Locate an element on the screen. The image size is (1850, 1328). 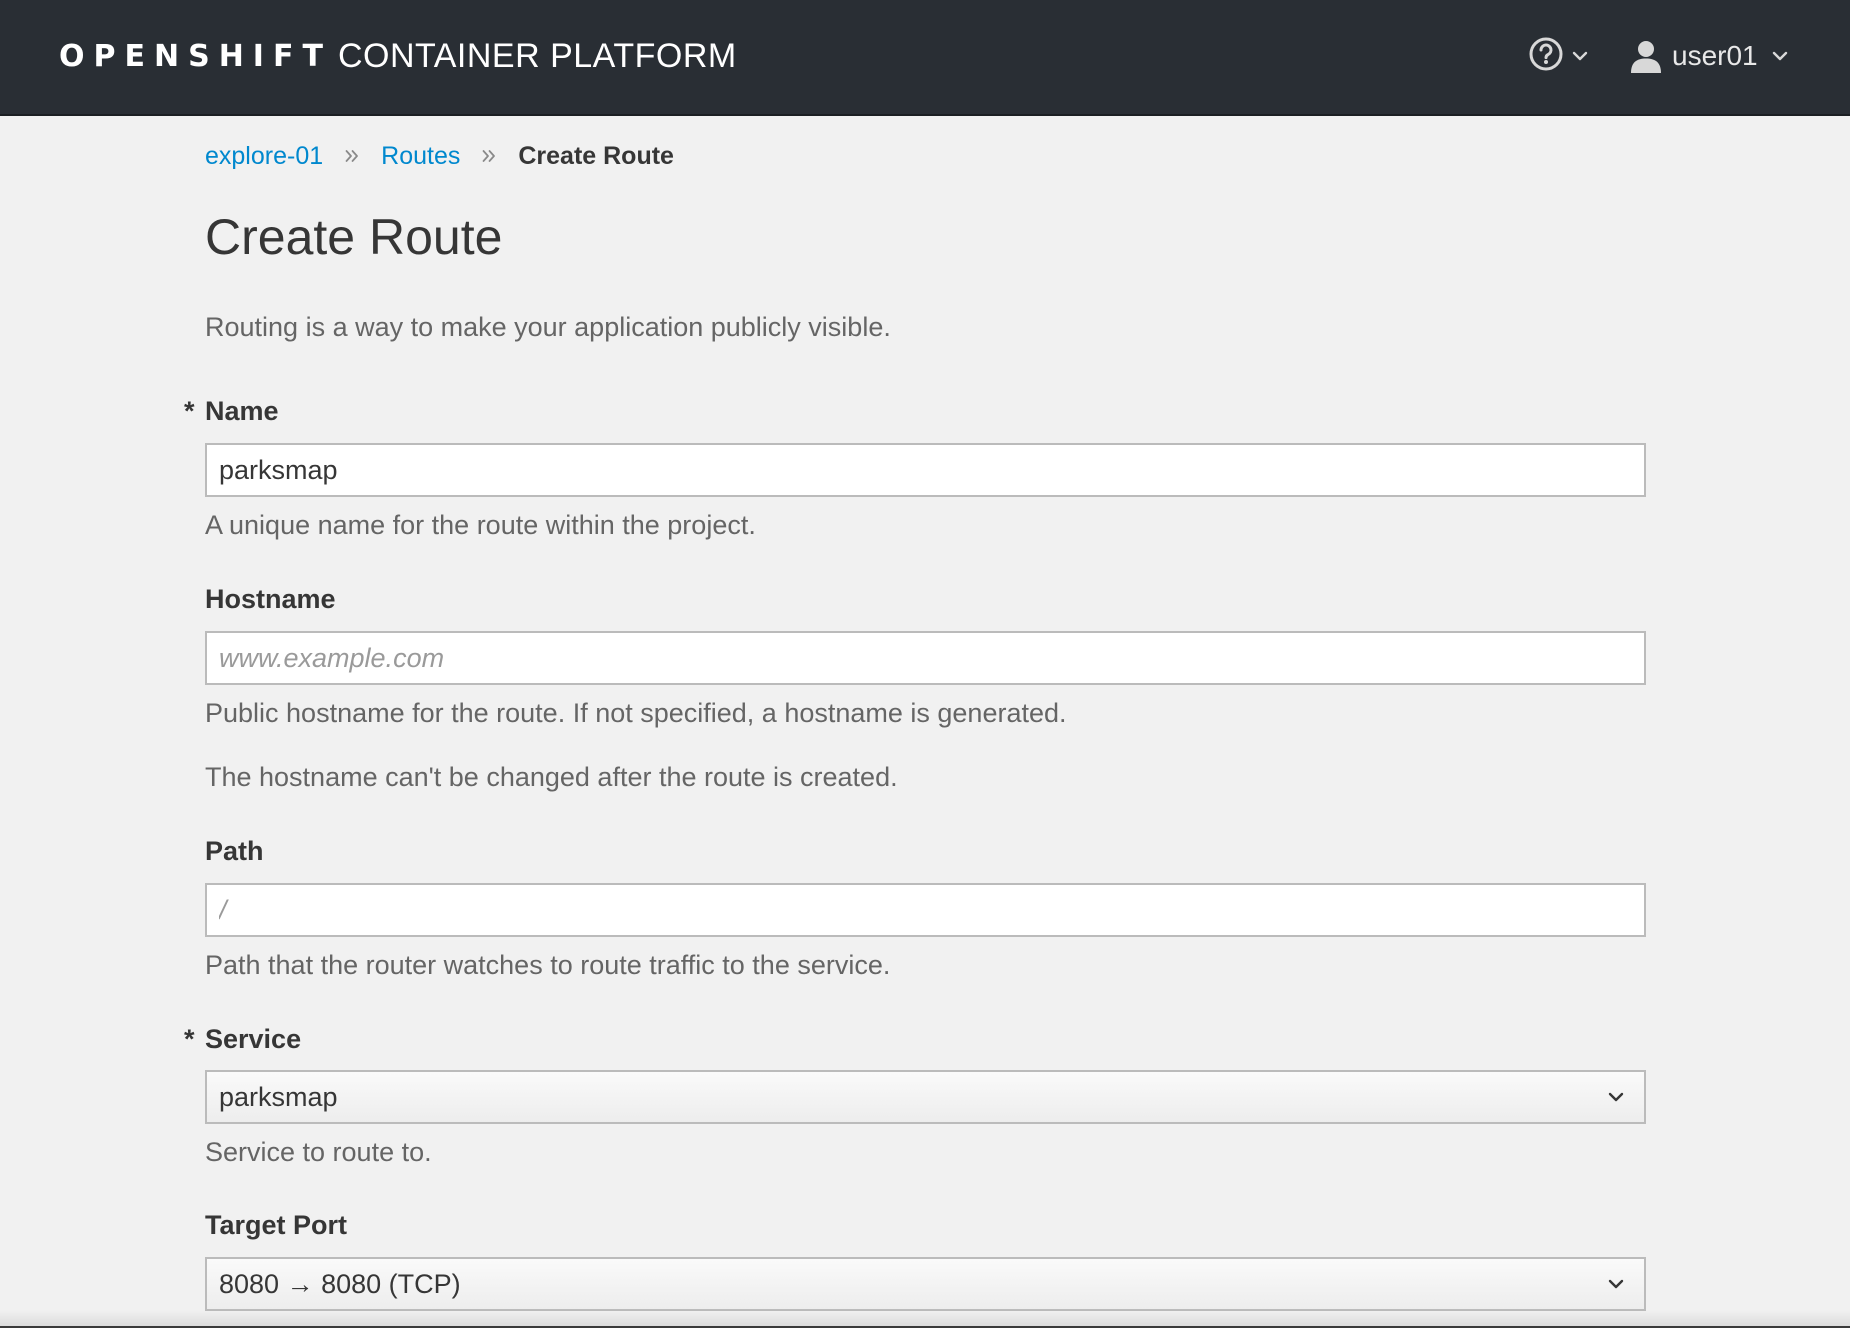
target-port-select-value: 8080 → 8080 (TCP) is located at coordinates (340, 1283).